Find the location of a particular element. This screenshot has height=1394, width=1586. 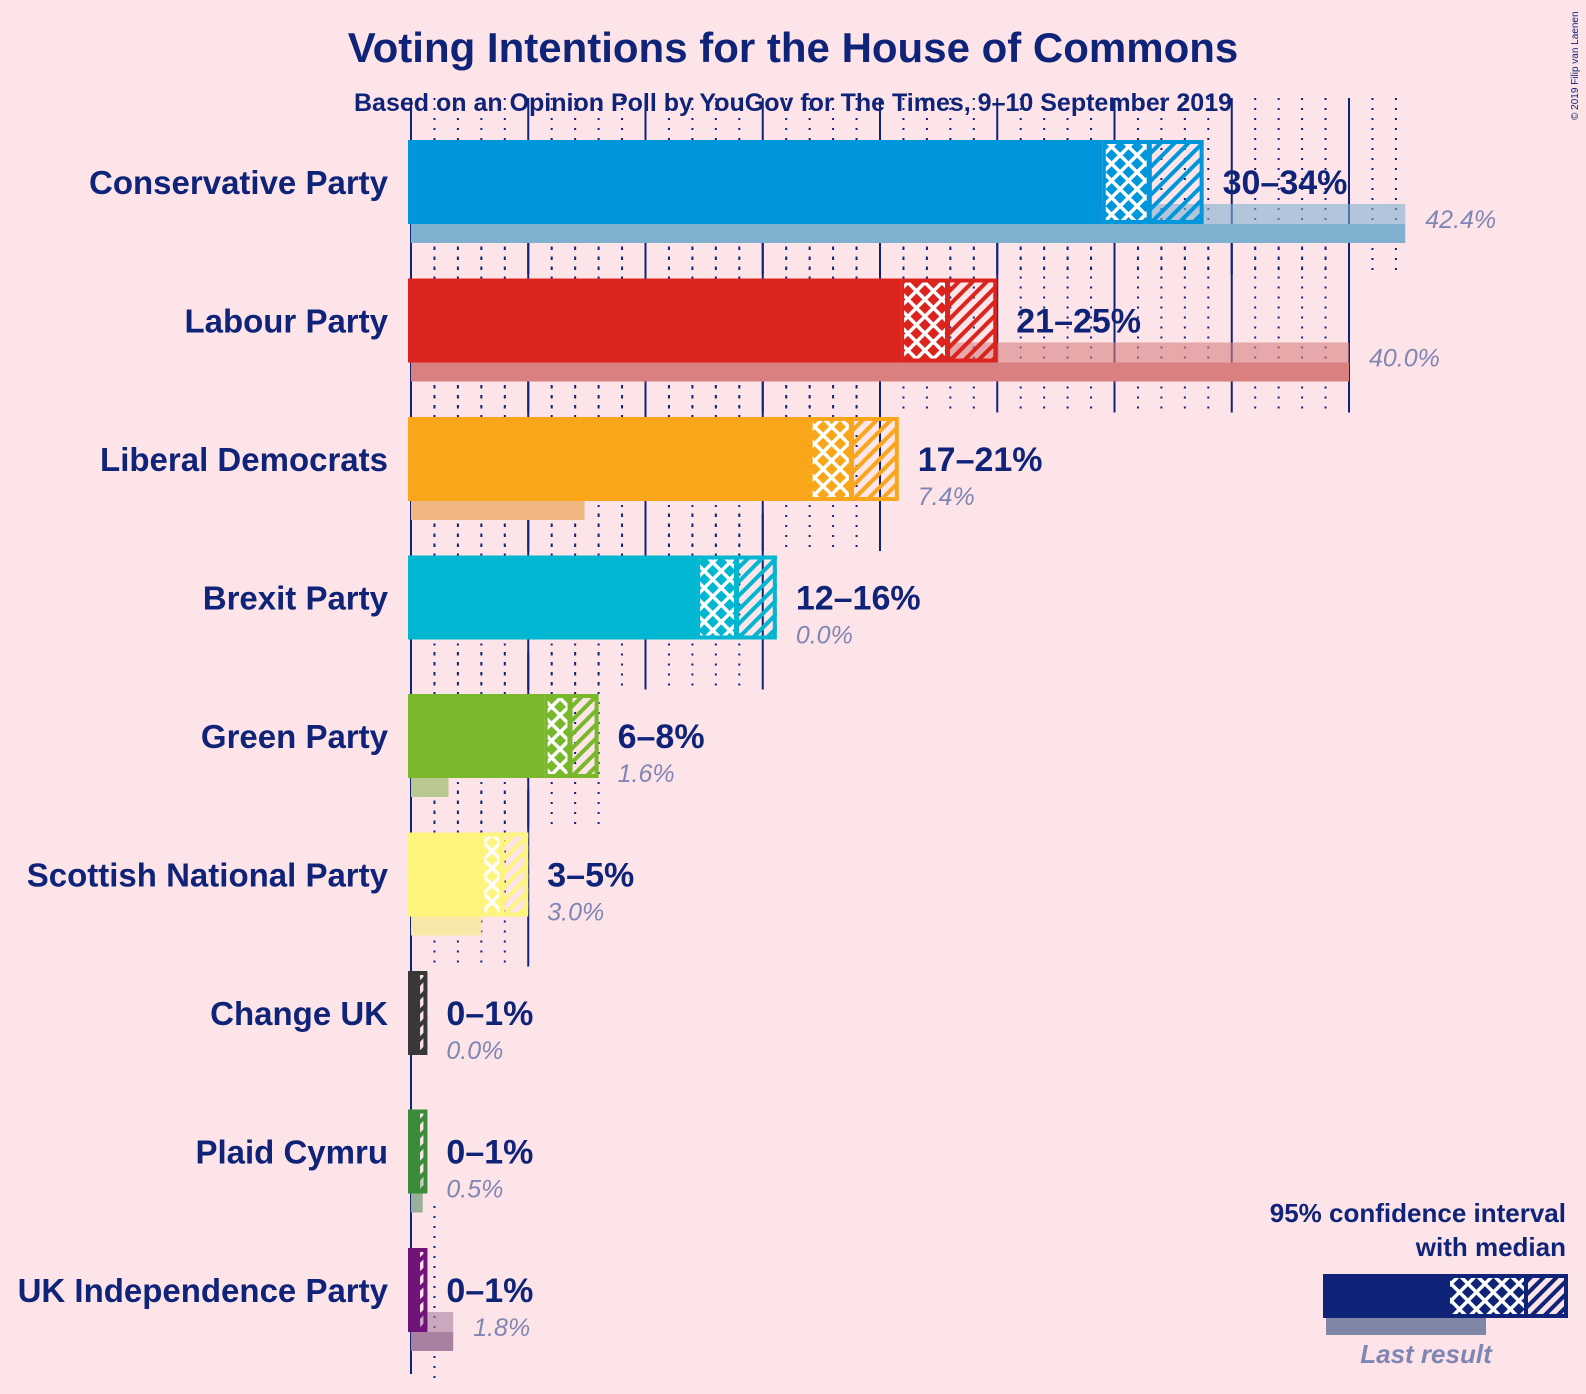

copyright: © 2019 Filip van Laenen is located at coordinates (1575, 65).